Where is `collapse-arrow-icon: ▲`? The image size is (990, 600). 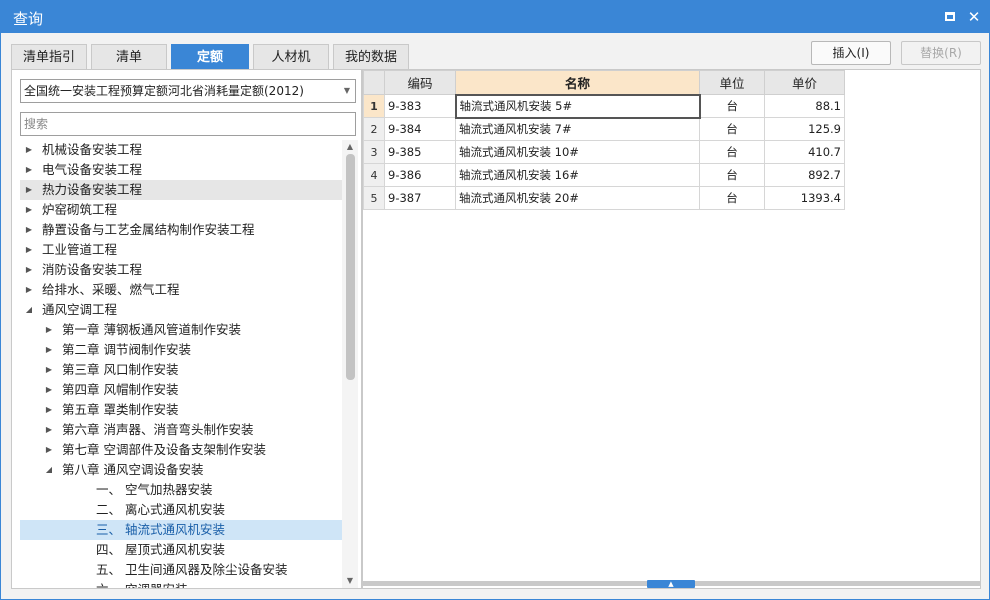 collapse-arrow-icon: ▲ is located at coordinates (671, 584).